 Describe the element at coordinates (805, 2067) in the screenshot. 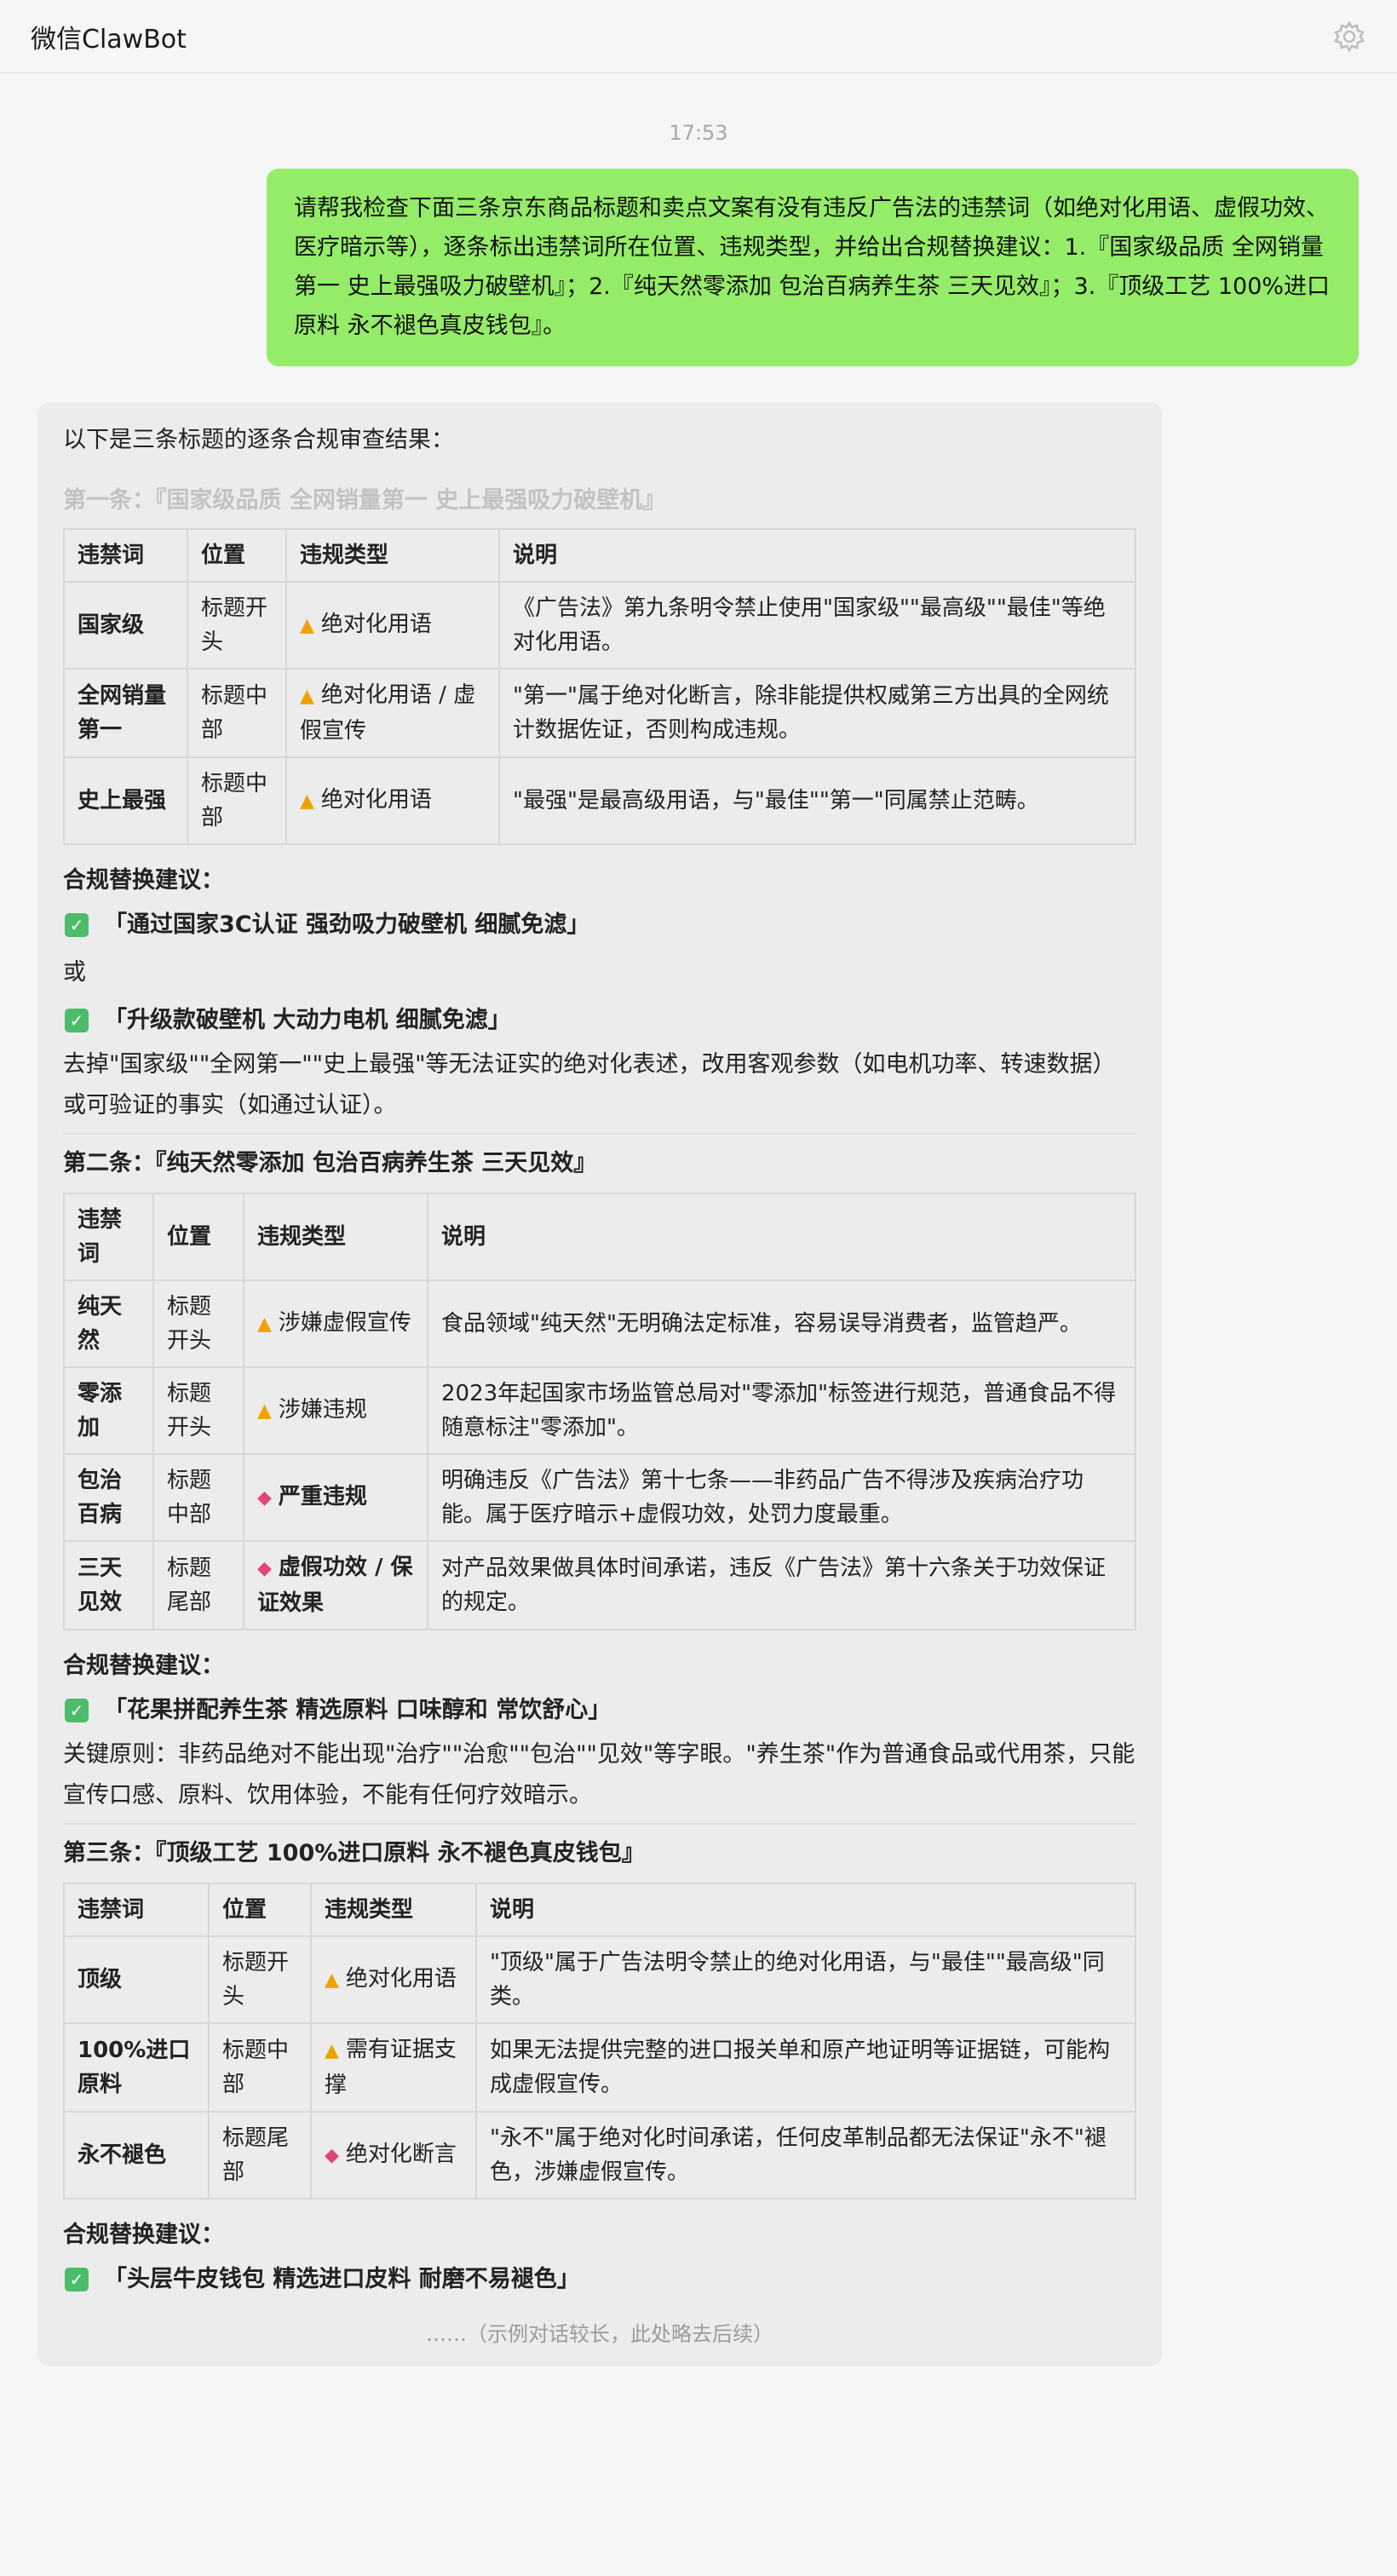

I see `cell-desc: 如果无法提供完整的进口报关单和原产地证明等证据链，可能构成虚假宣传。` at that location.